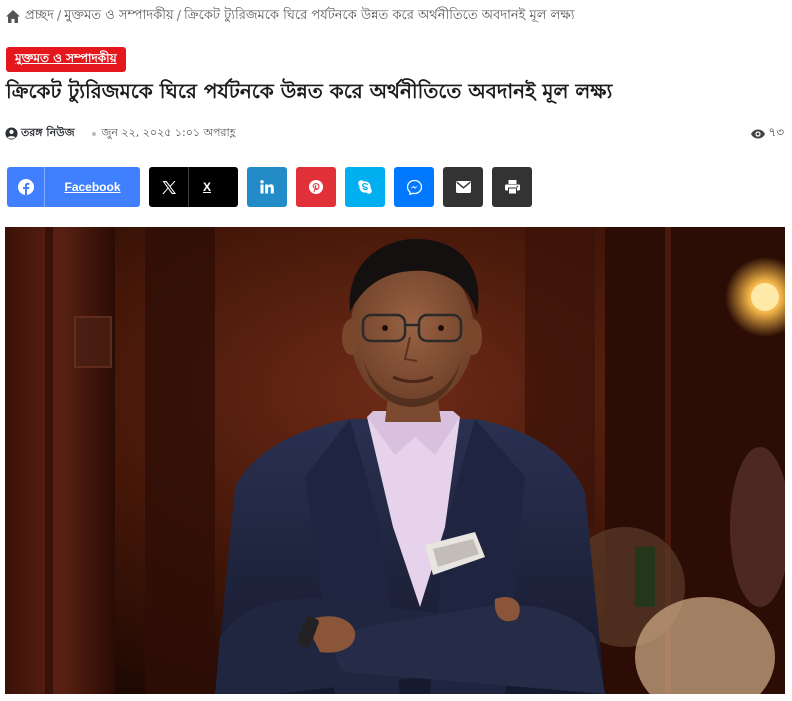 This screenshot has height=701, width=792. I want to click on x-icon, so click(168, 187).